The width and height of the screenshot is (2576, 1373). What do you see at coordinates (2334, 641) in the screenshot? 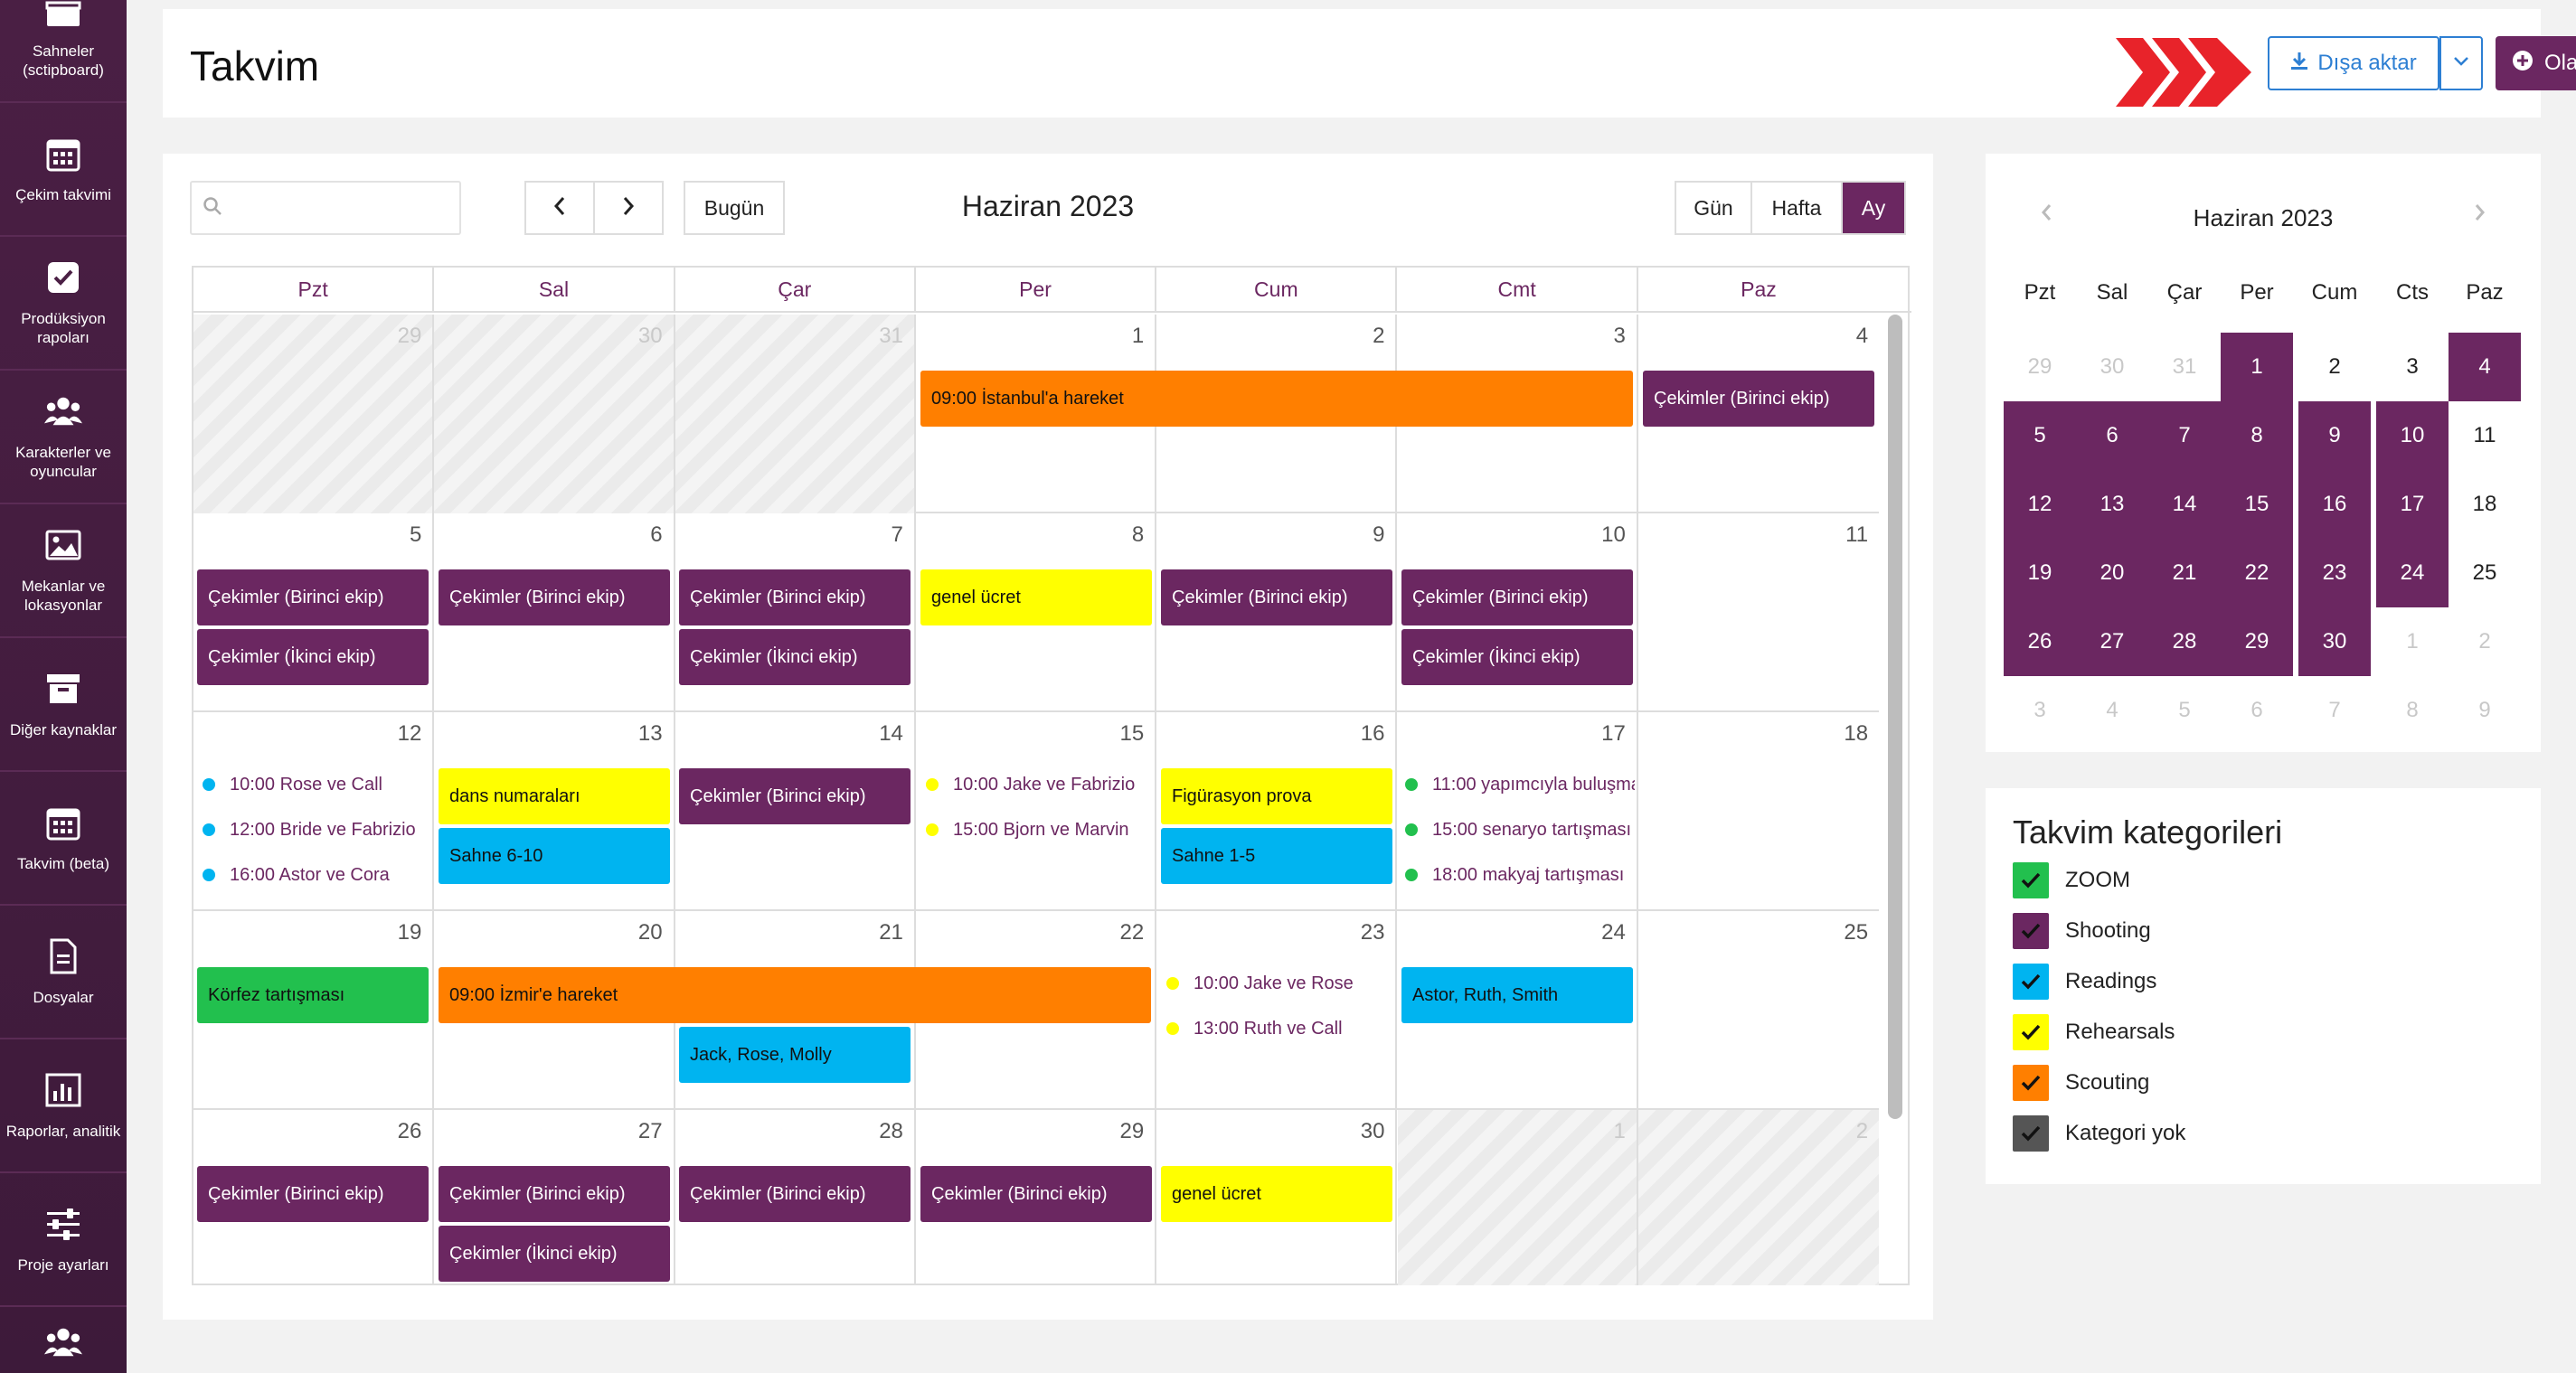
I see `mini-day: 30` at bounding box center [2334, 641].